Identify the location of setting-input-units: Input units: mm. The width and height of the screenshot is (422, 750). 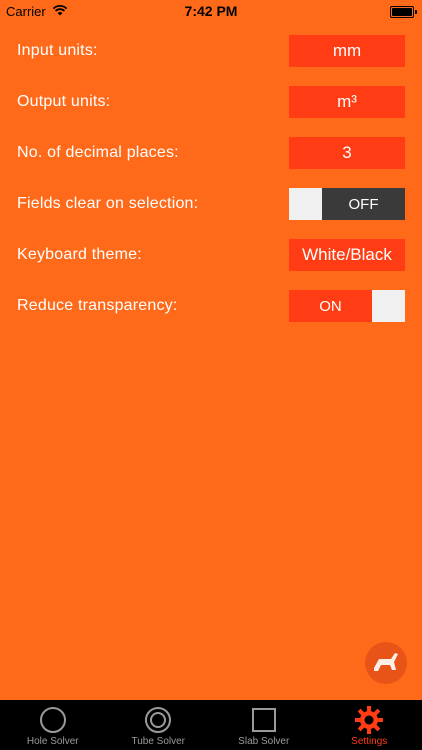
(211, 52).